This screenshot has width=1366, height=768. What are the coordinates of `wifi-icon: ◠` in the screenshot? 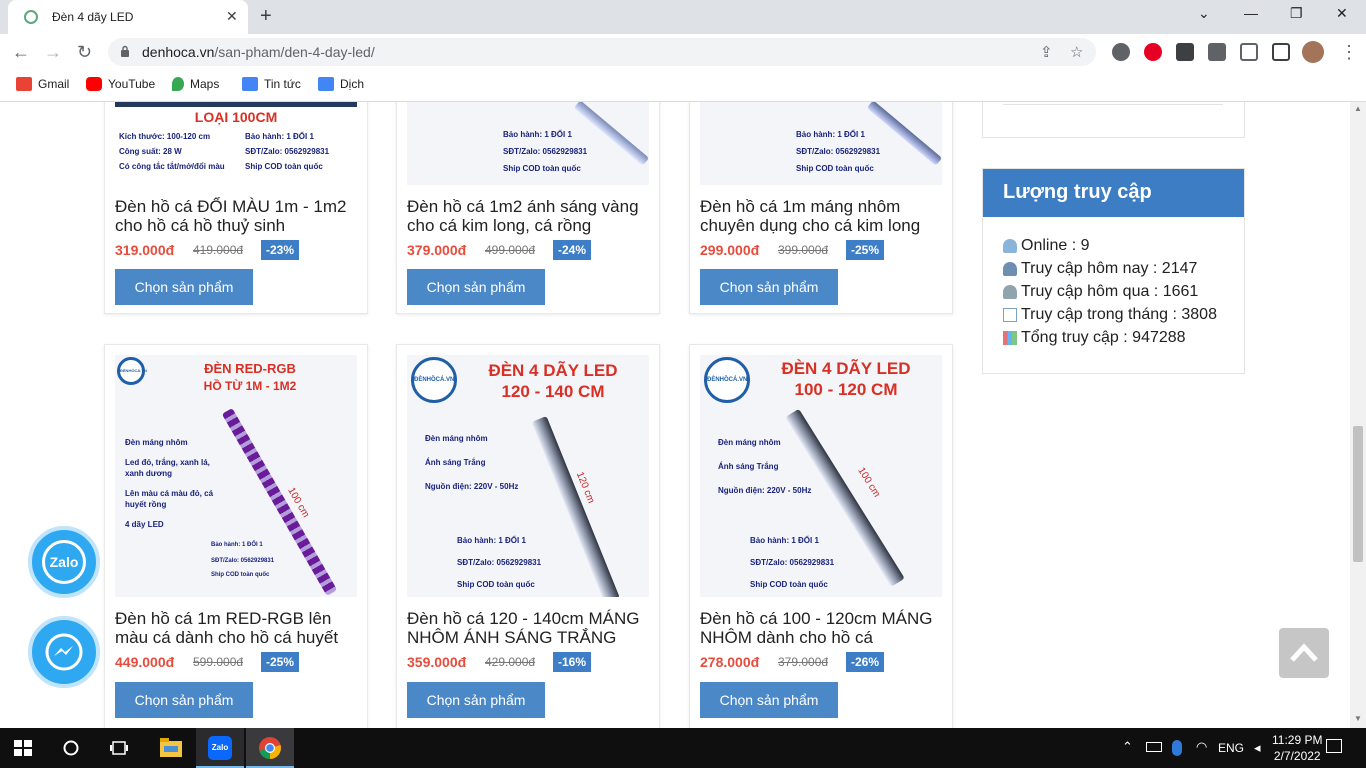 It's located at (1201, 747).